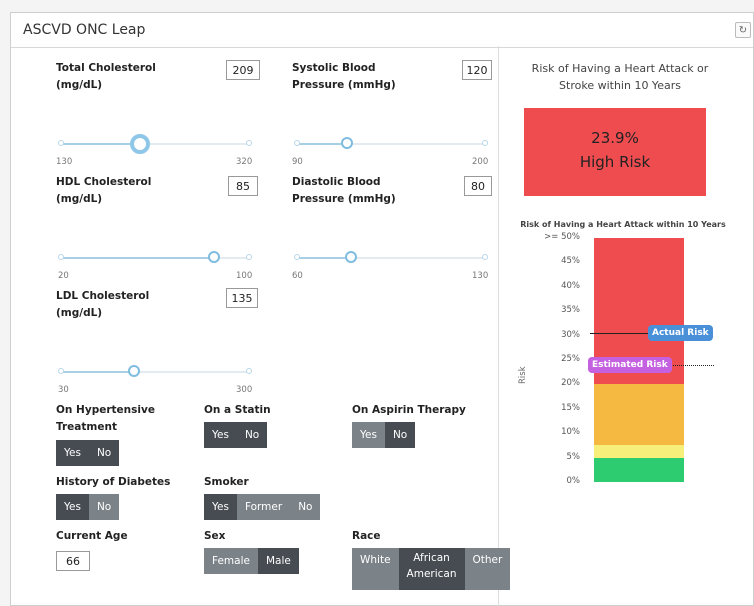 This screenshot has height=606, width=754. I want to click on age-label: Current Age, so click(92, 536).